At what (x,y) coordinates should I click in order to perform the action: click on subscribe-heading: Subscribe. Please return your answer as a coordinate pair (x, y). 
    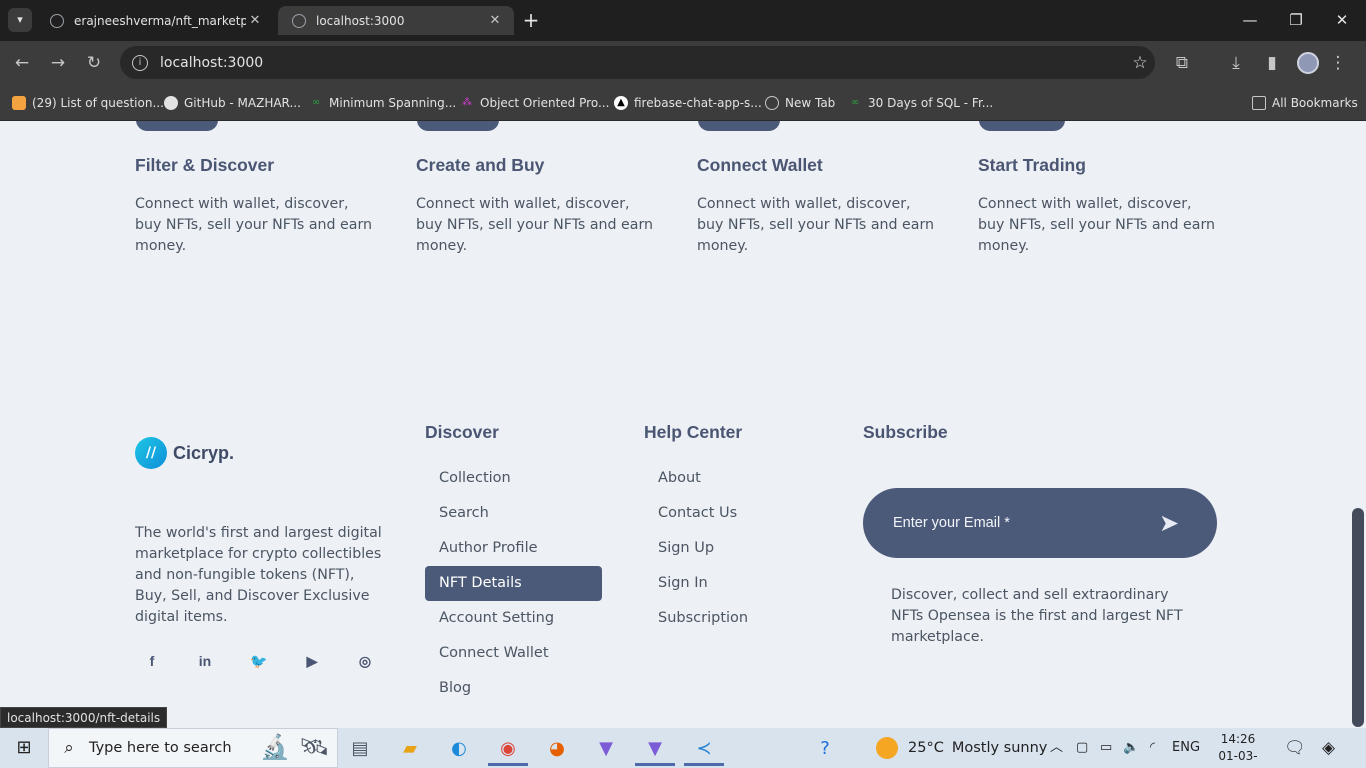
    Looking at the image, I should click on (905, 432).